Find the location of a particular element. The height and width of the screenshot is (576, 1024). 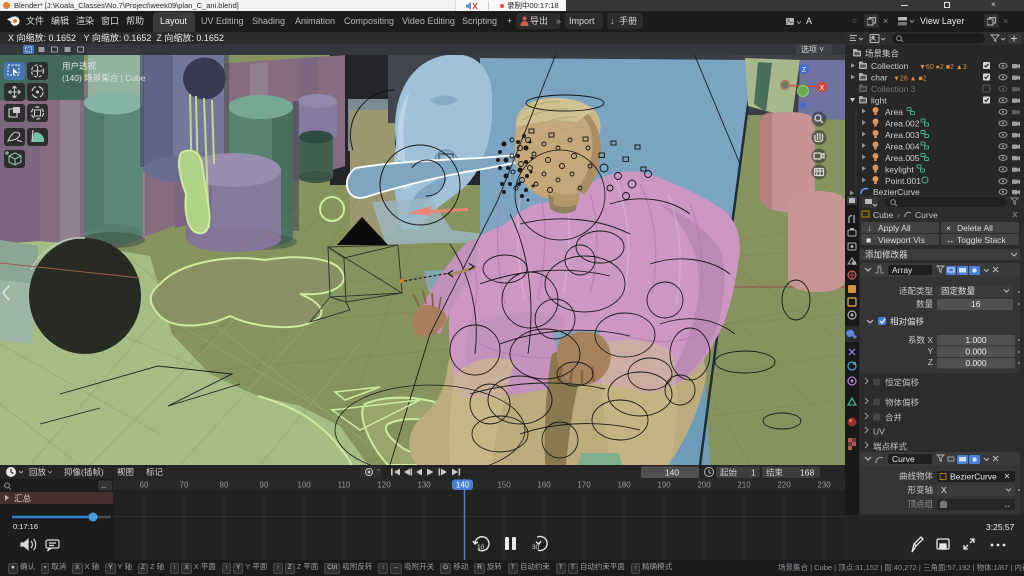

svg-text: 恒定偏移 is located at coordinates (902, 383).